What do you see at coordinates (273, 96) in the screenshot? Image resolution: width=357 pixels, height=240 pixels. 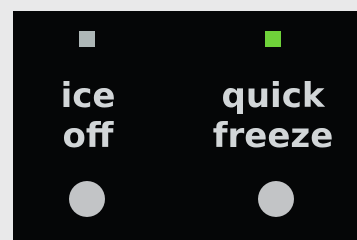 I see `quick-freeze-label-line1: quick` at bounding box center [273, 96].